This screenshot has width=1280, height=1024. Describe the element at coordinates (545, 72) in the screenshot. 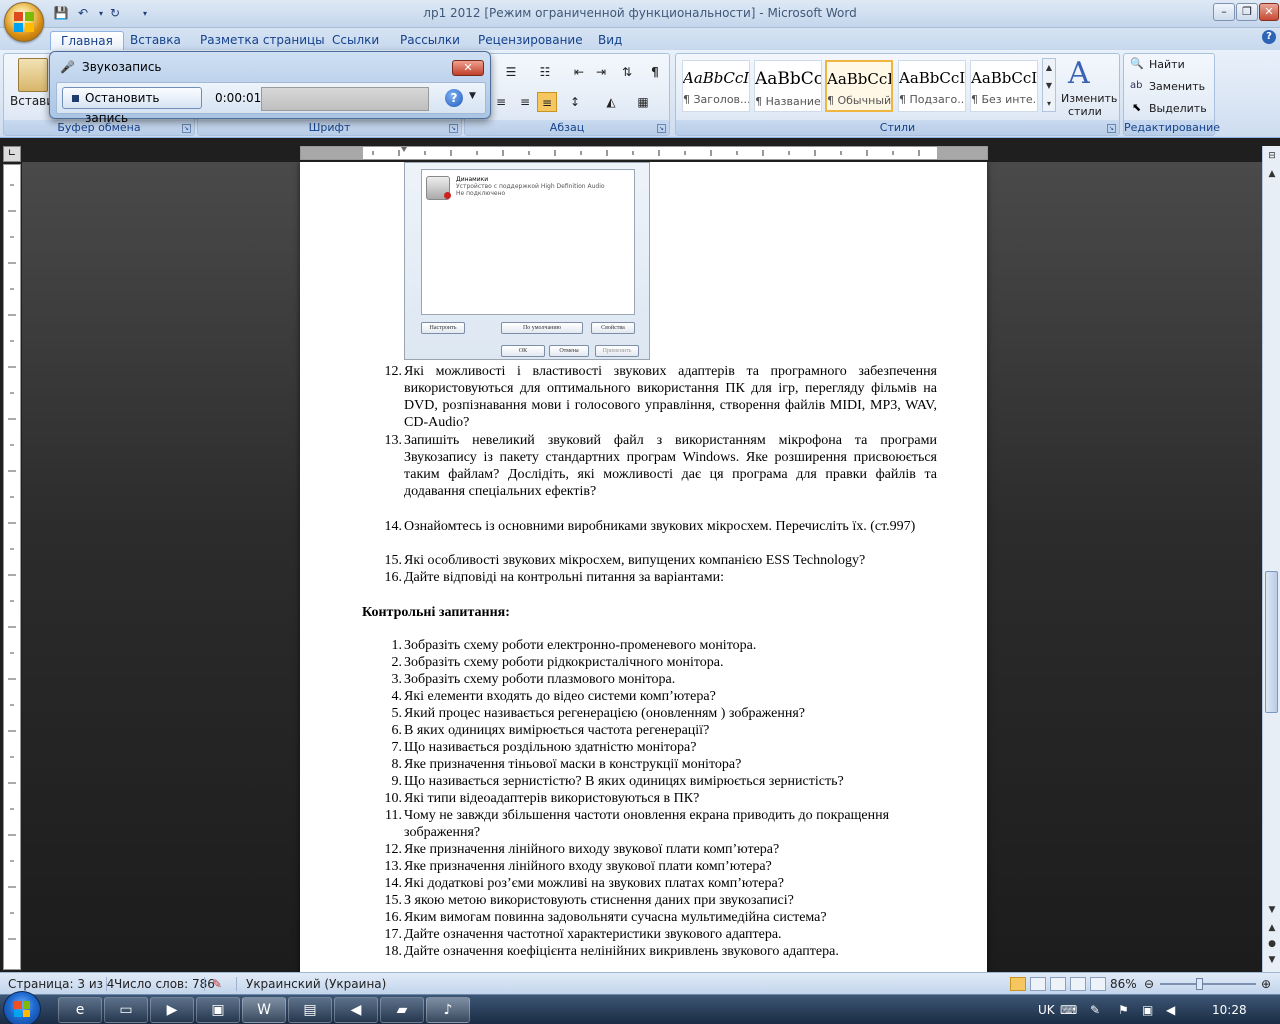

I see `multilevel-list-icon: ☷` at that location.